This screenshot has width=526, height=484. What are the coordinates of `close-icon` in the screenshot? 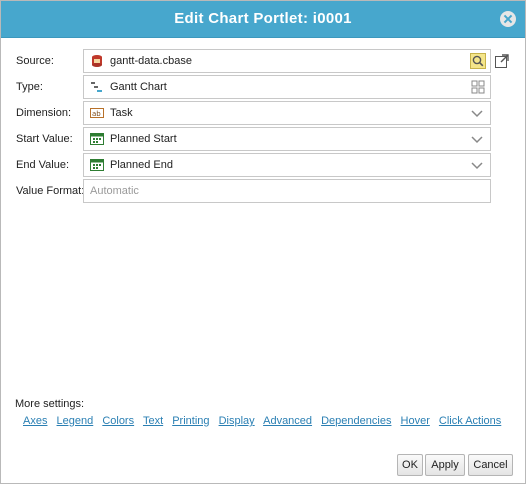 It's located at (508, 19).